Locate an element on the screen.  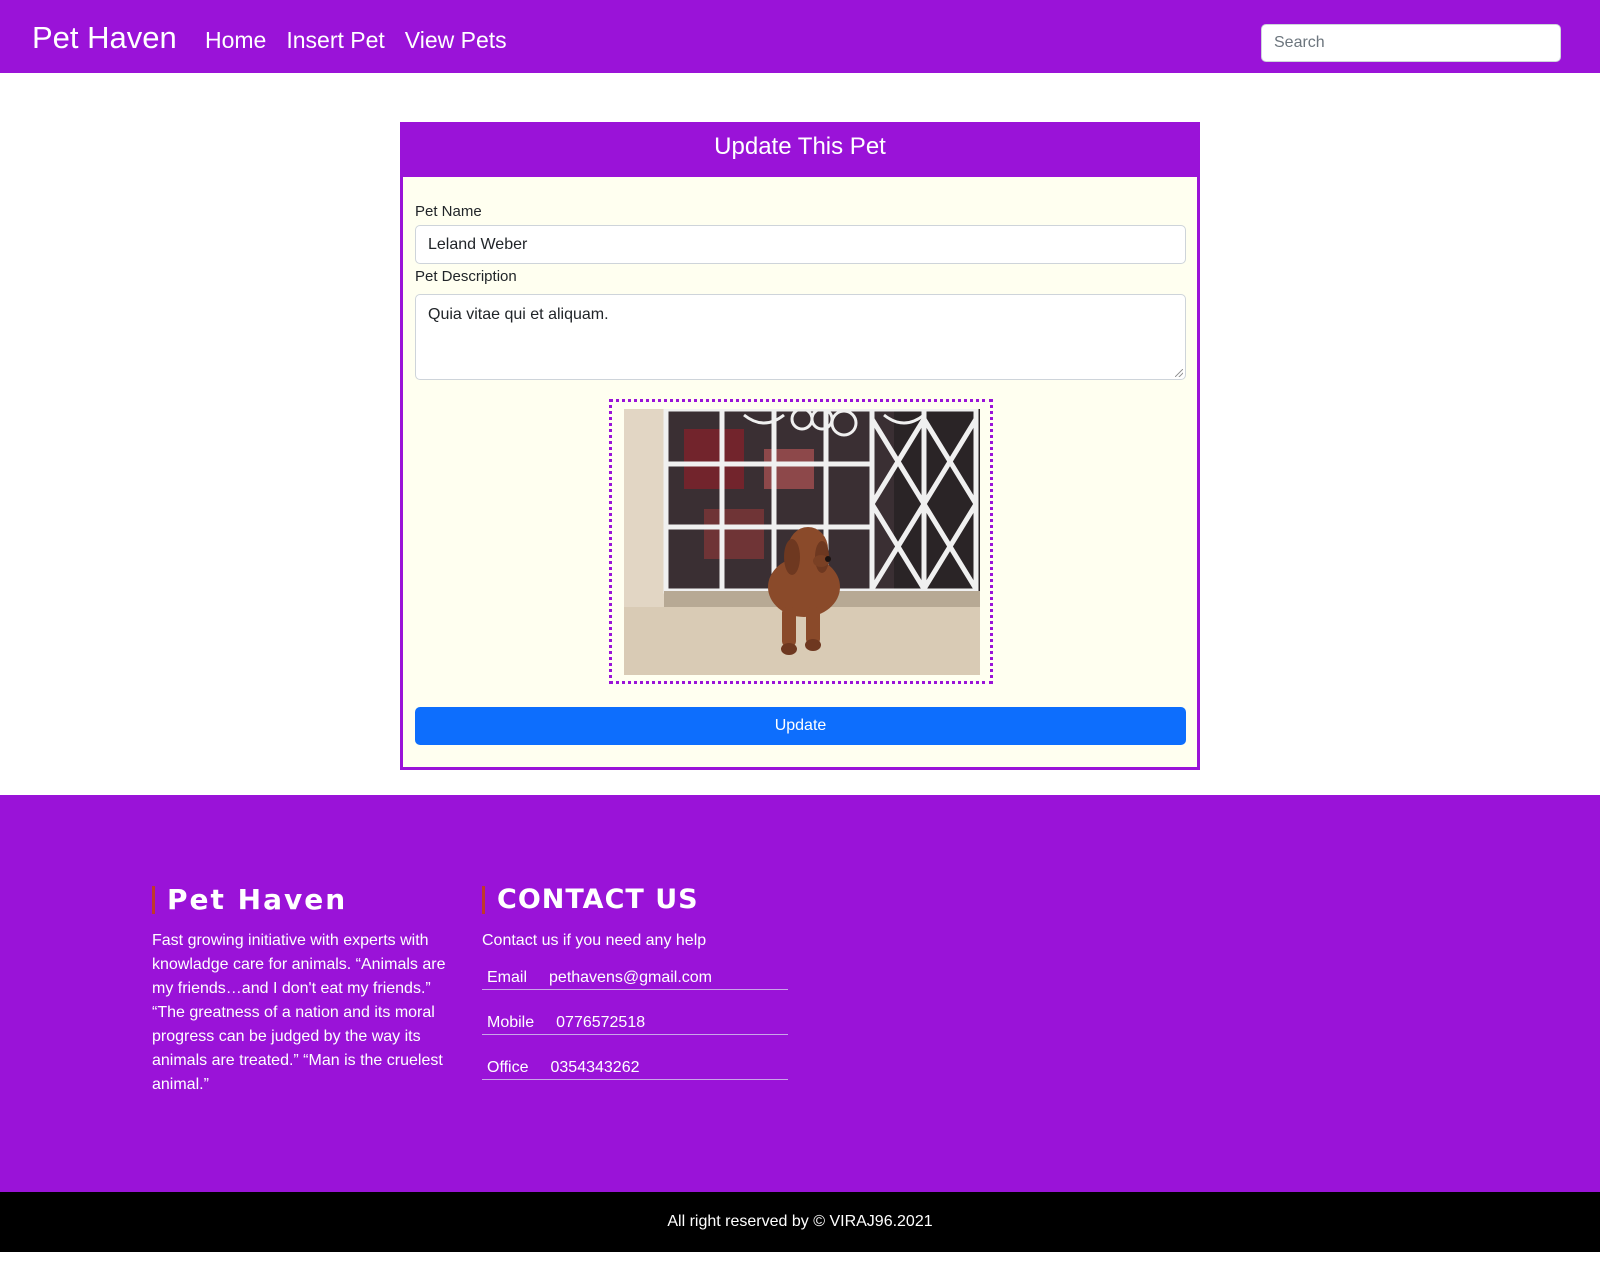
contact-label: Office is located at coordinates (508, 1067).